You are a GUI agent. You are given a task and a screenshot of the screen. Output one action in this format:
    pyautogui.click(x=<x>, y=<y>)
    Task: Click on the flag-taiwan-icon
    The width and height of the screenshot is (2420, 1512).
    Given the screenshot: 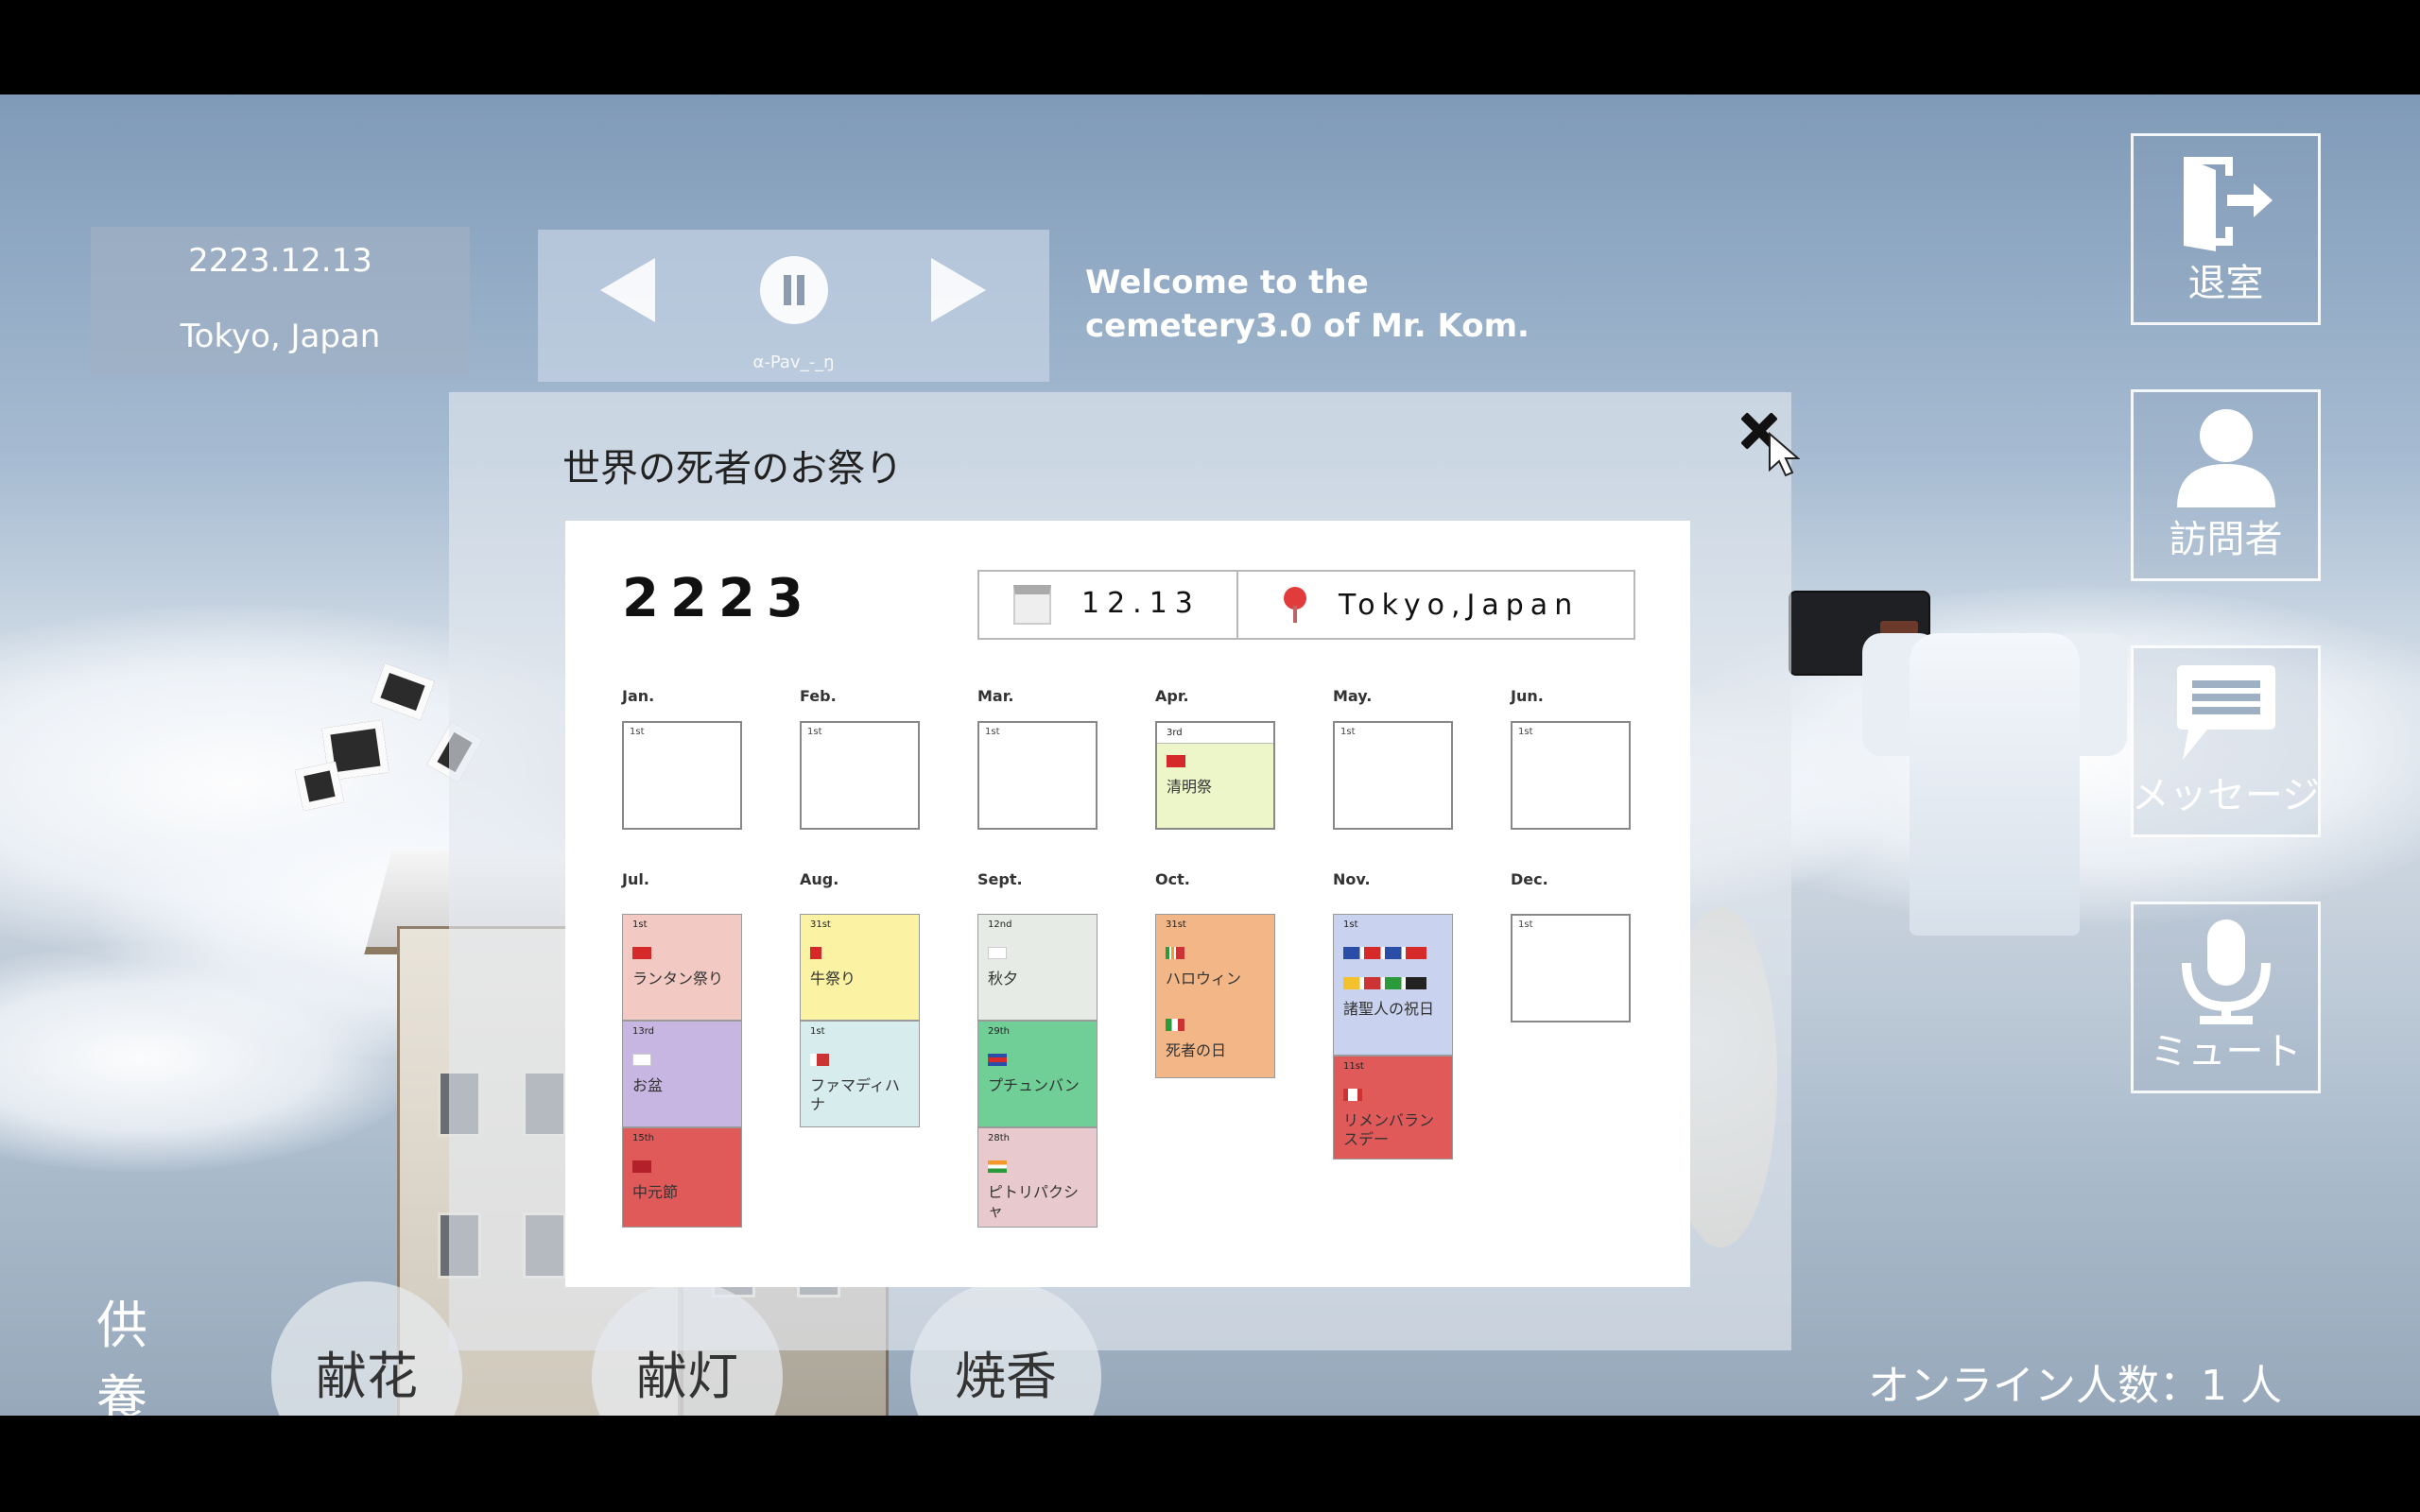 What is the action you would take?
    pyautogui.click(x=641, y=1166)
    